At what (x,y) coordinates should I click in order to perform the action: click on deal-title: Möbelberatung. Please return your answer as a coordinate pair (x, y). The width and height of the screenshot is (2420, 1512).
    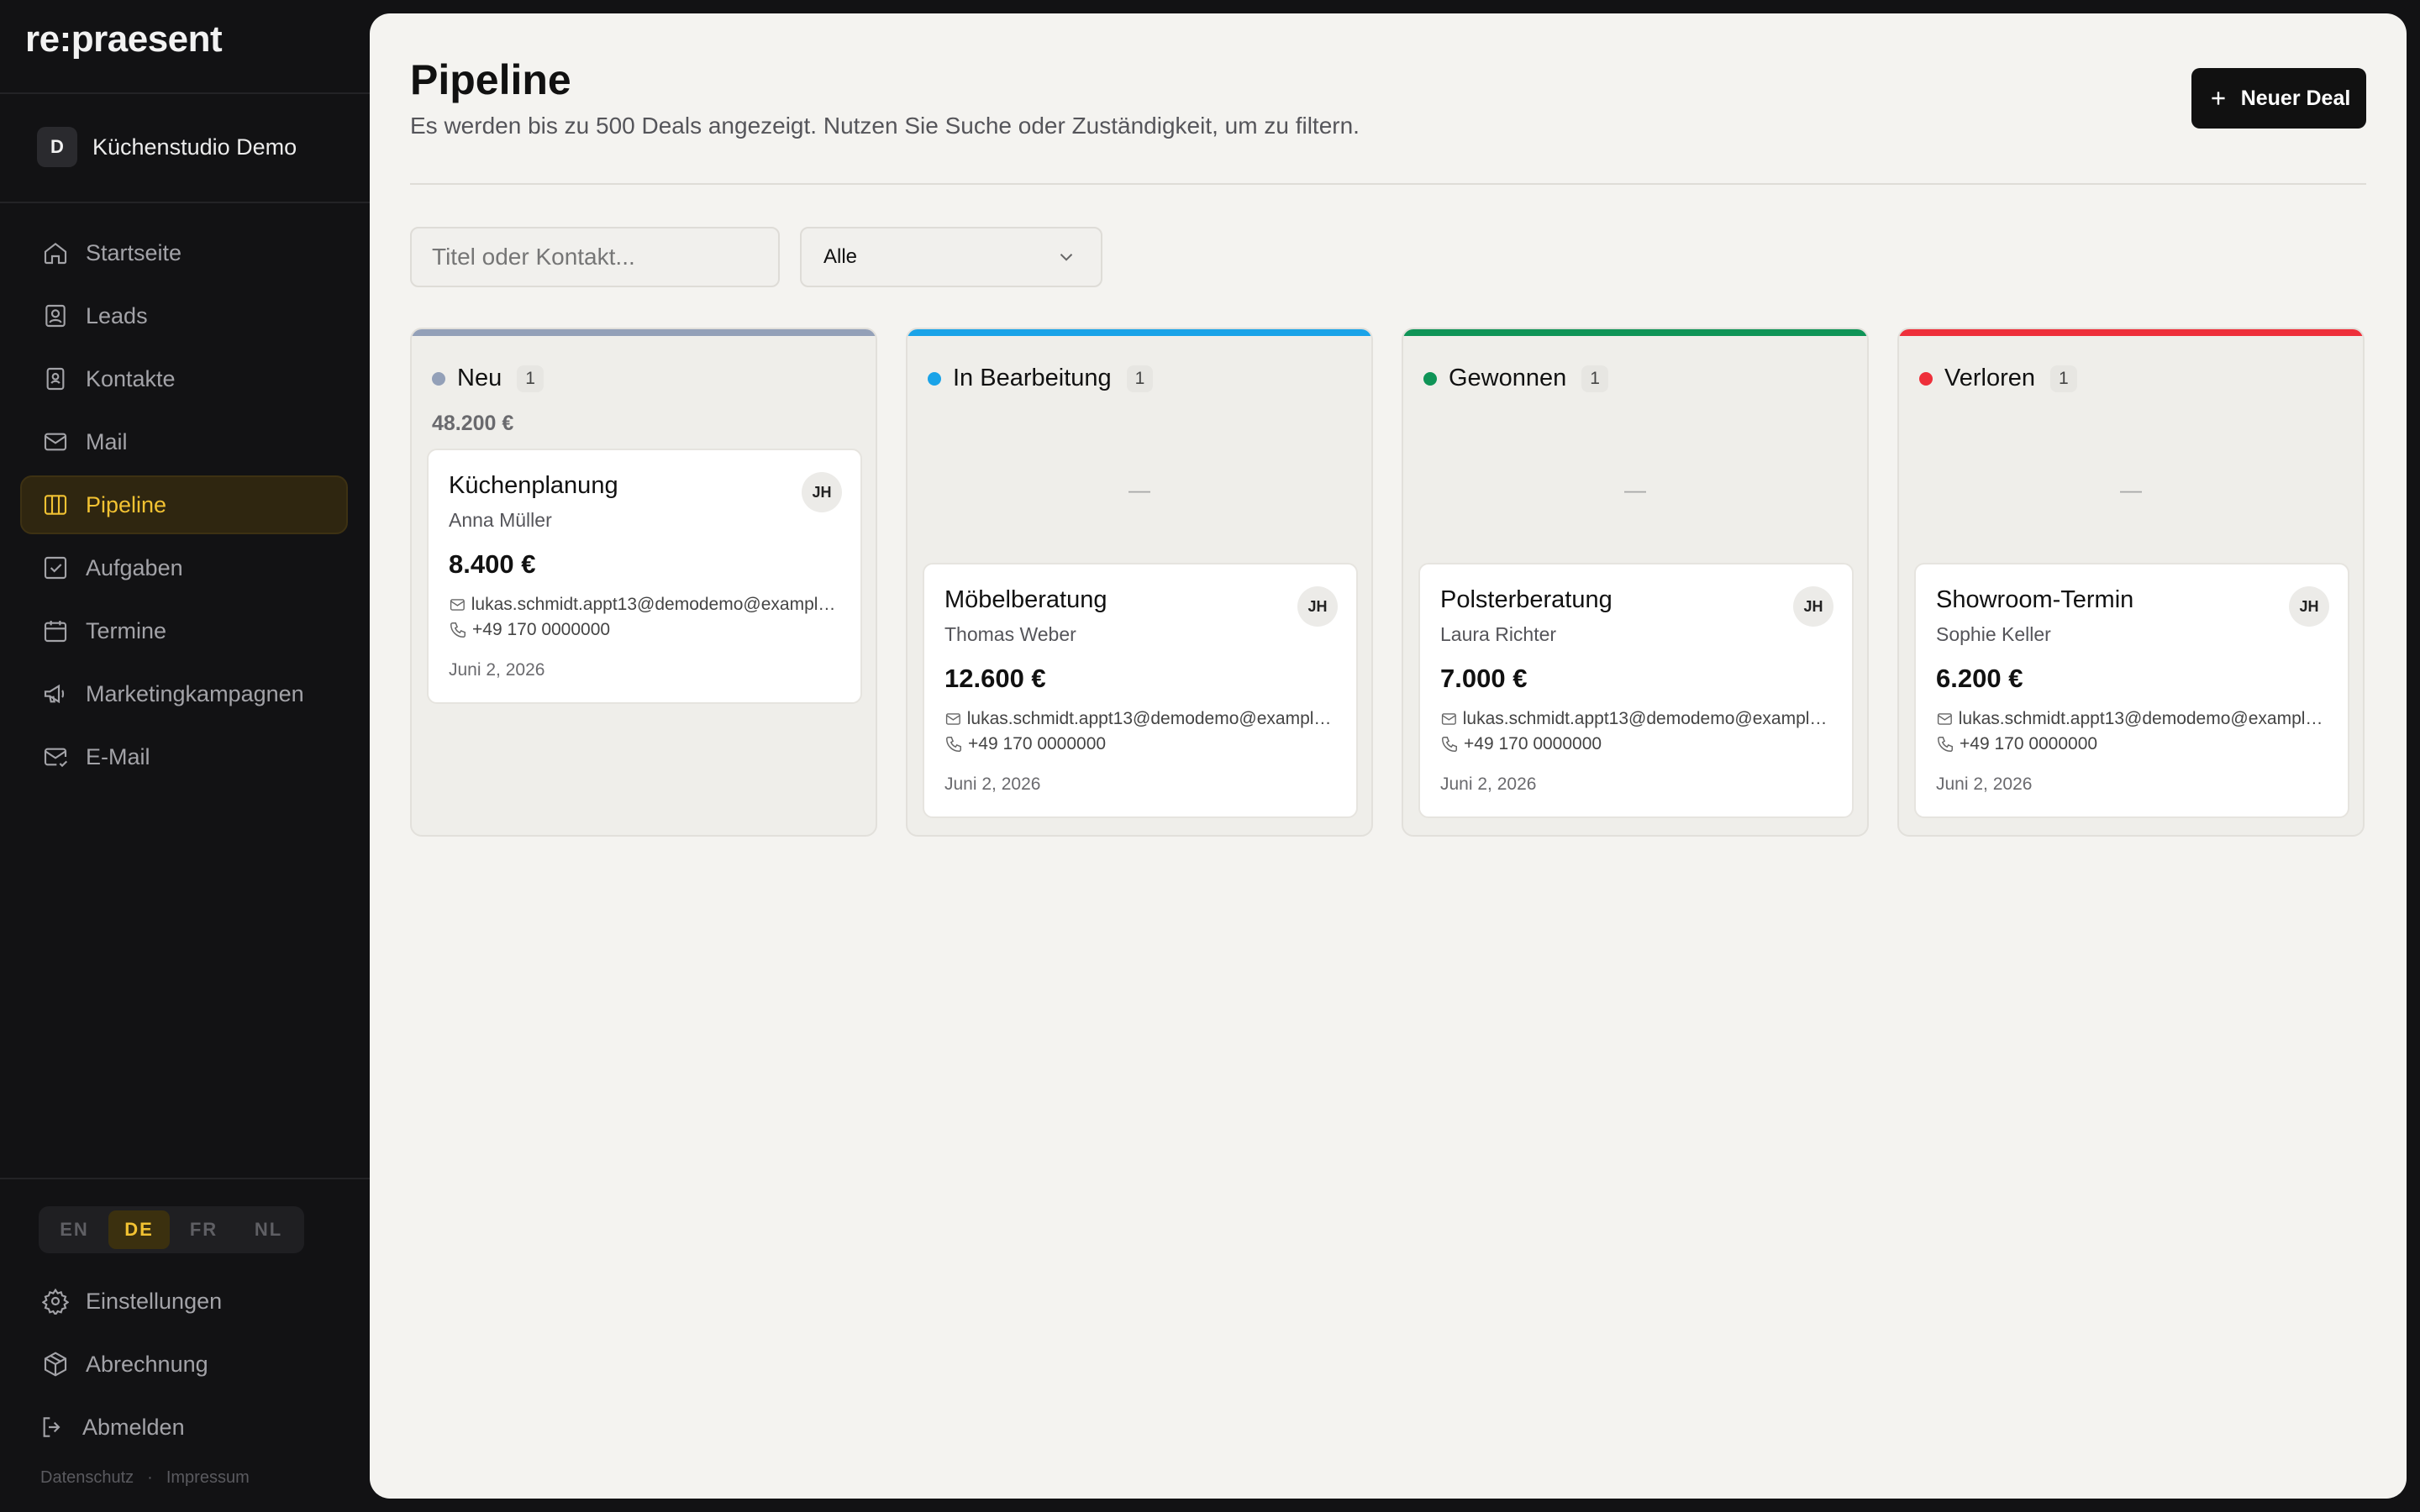
    Looking at the image, I should click on (1025, 599).